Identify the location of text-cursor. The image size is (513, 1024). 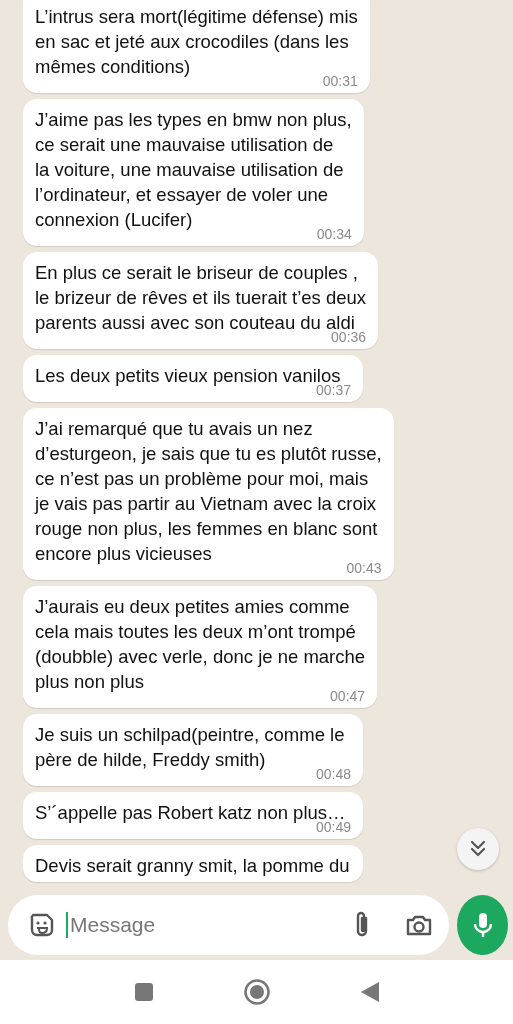
(67, 925).